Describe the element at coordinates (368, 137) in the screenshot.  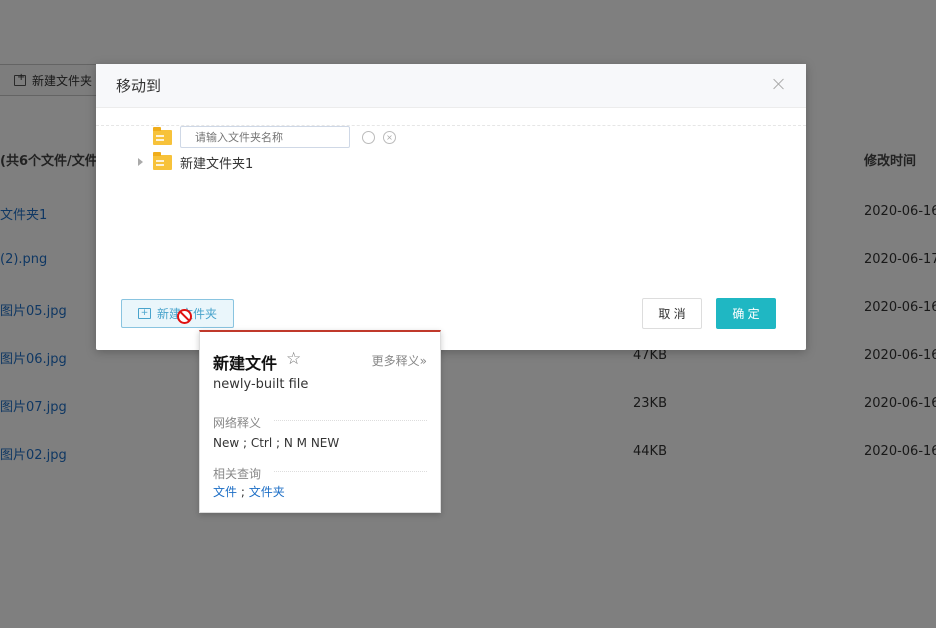
I see `confirm-check-icon` at that location.